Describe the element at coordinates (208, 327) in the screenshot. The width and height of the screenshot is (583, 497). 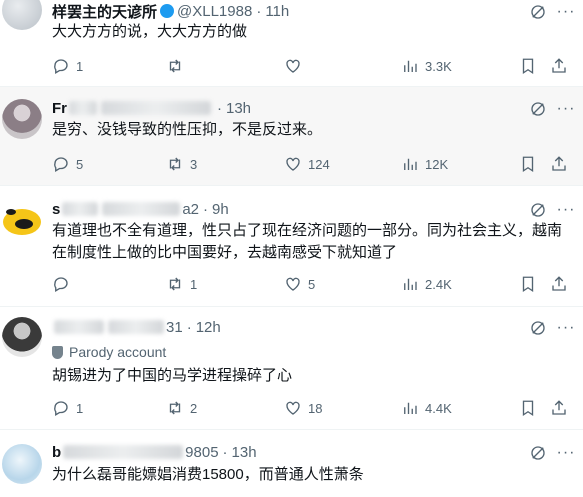
I see `post-time: 12h` at that location.